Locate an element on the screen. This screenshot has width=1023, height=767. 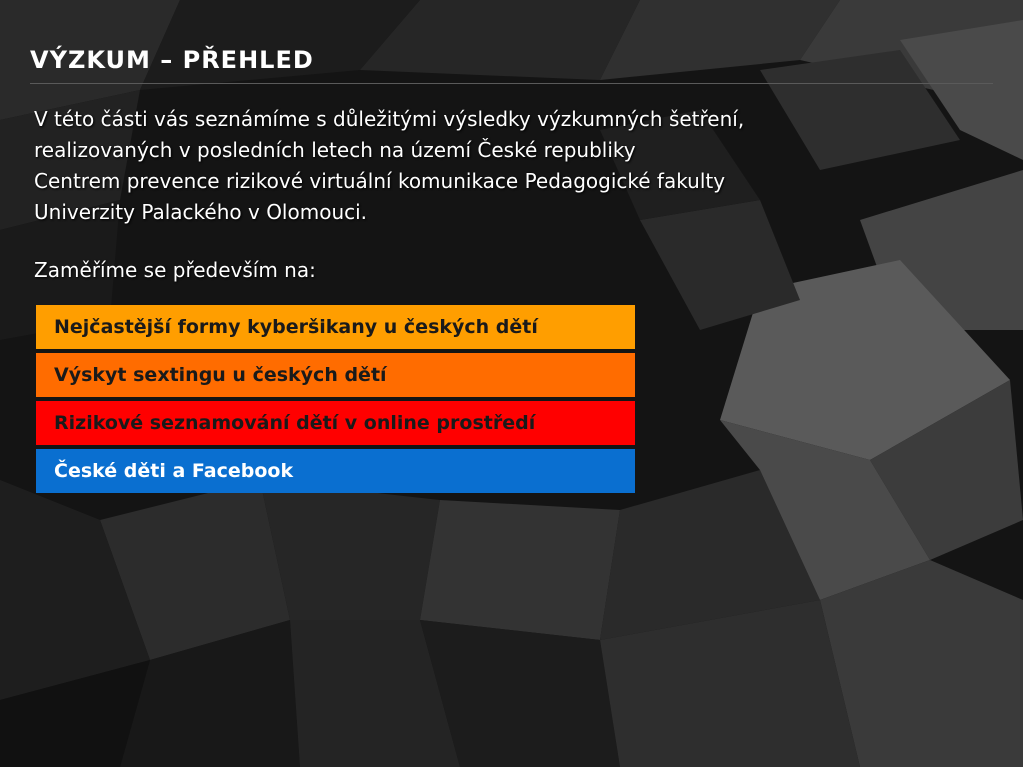
intro-line: Univerzity Palackého v Olomouci. is located at coordinates (201, 212).